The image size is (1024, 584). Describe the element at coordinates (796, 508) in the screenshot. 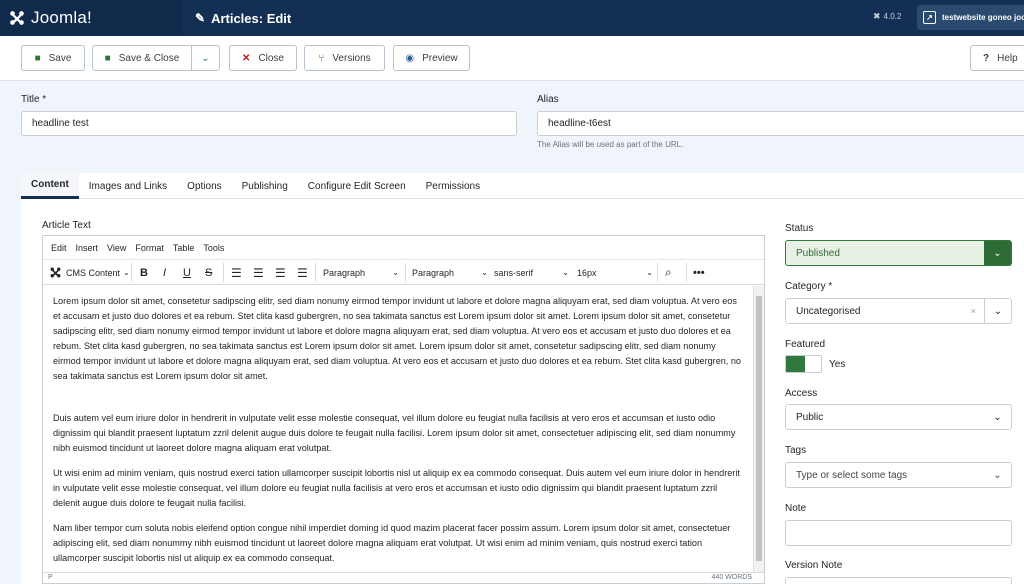

I see `note-label: Note` at that location.